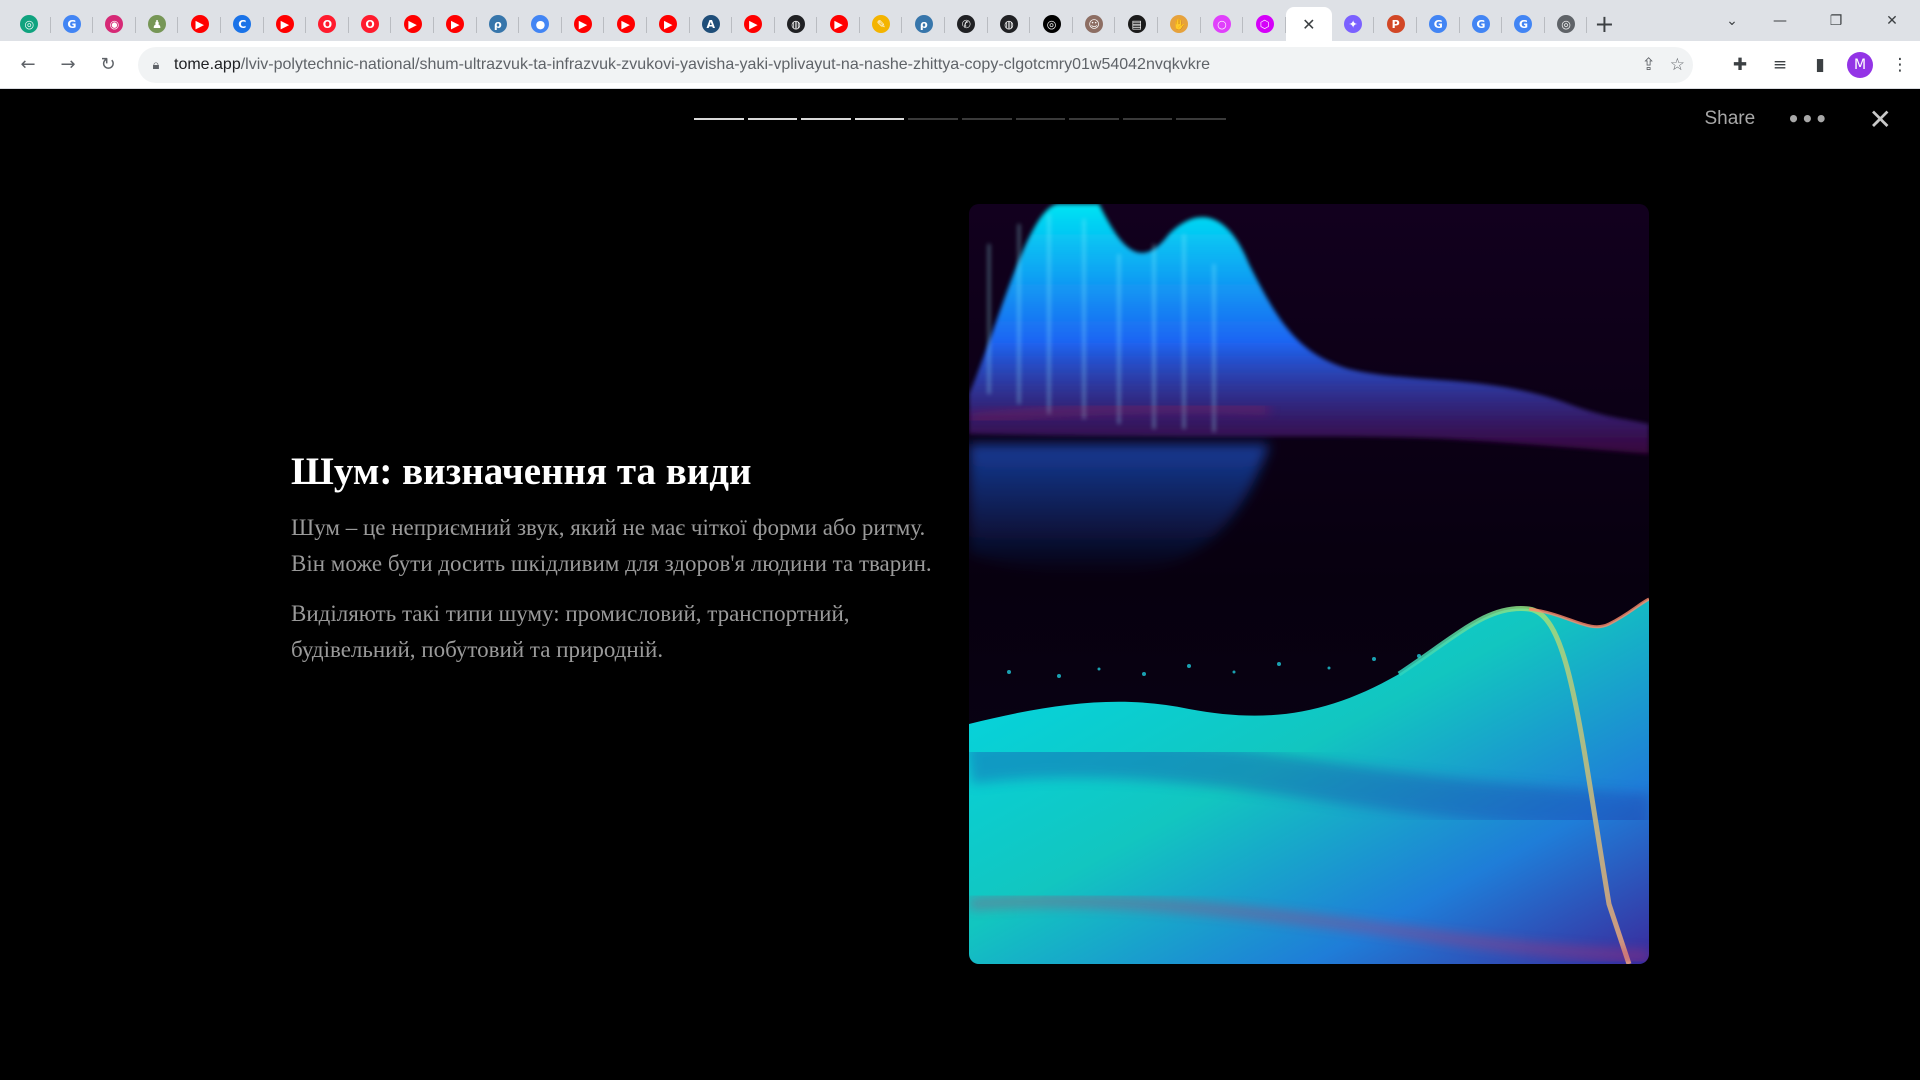 The width and height of the screenshot is (1920, 1080). I want to click on browser-tab: ✦, so click(1353, 24).